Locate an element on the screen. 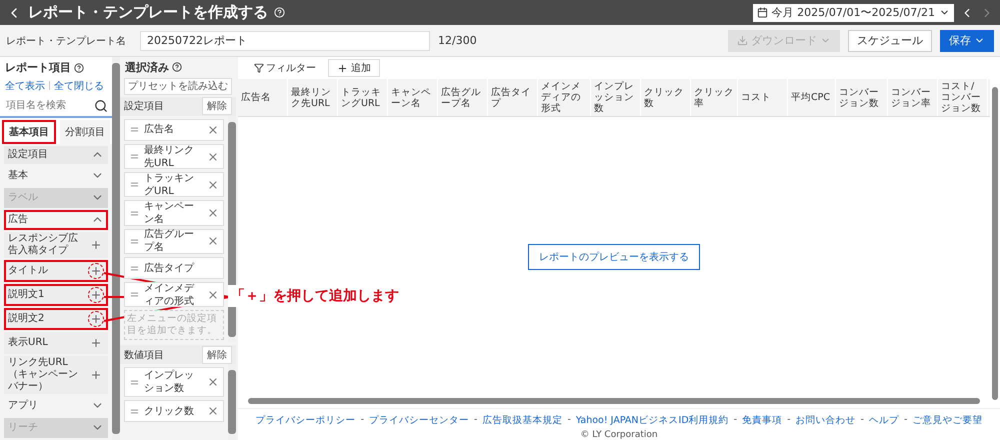 The image size is (1000, 440). item-label: 基本 is located at coordinates (18, 175).